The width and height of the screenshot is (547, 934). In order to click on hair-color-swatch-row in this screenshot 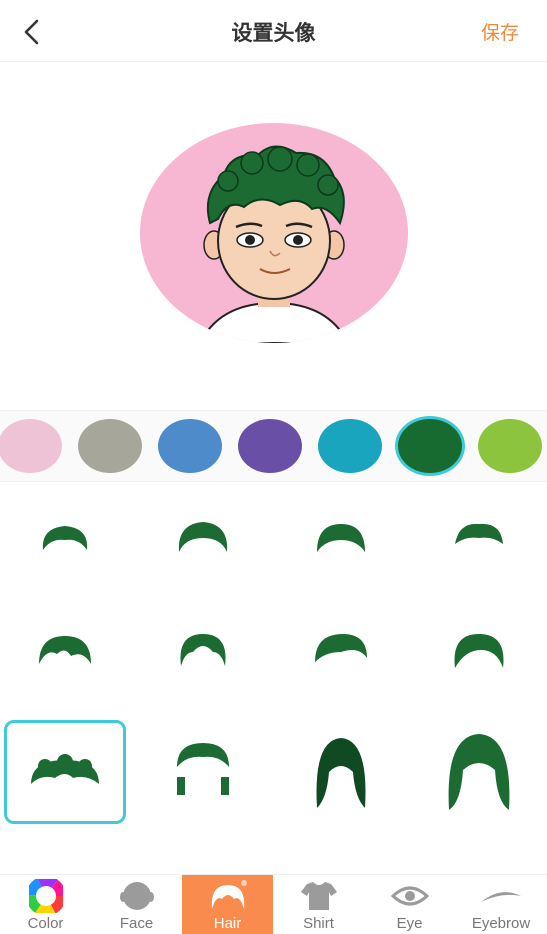, I will do `click(273, 446)`.